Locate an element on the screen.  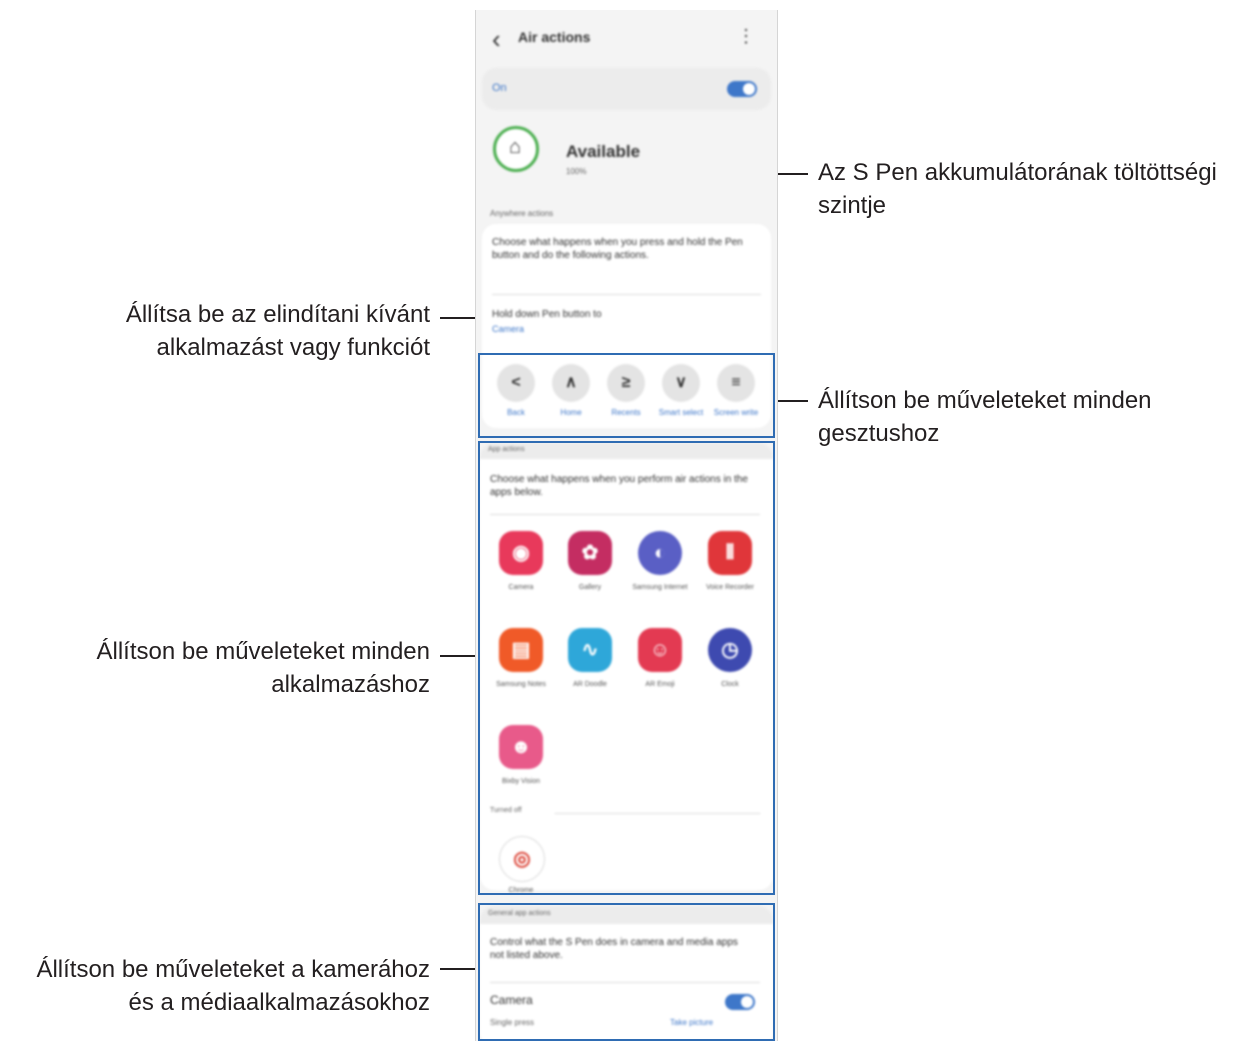
page-title: Air actions is located at coordinates (554, 37).